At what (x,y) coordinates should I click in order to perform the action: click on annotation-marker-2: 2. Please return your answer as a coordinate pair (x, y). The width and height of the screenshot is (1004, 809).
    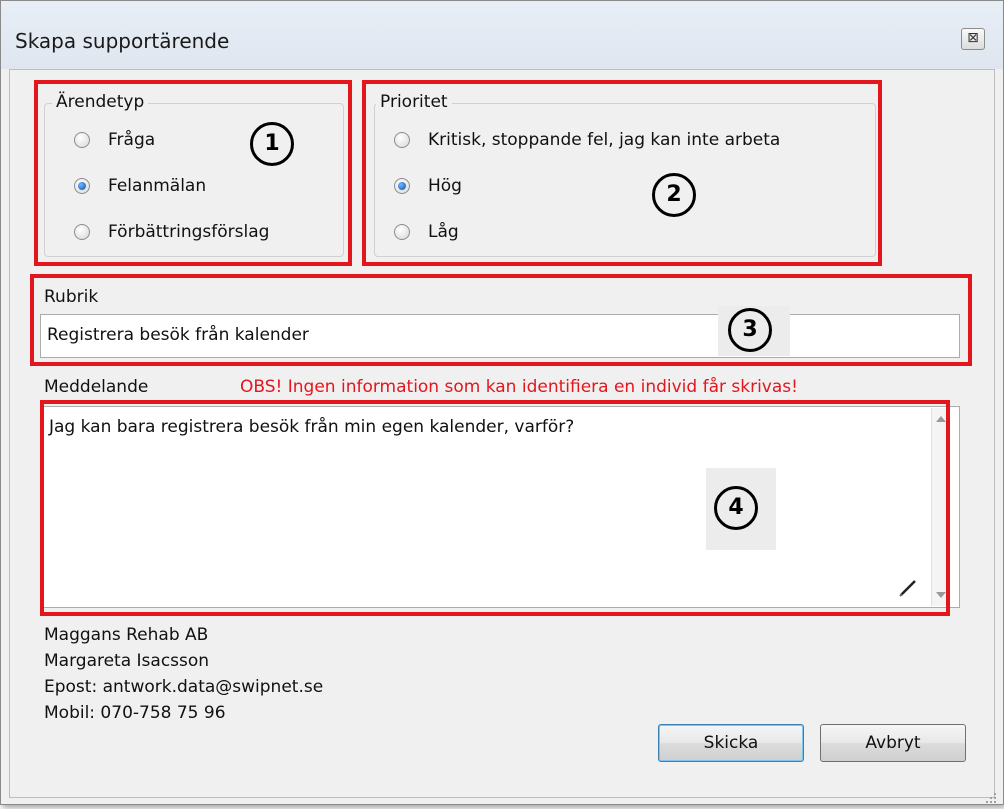
    Looking at the image, I should click on (674, 195).